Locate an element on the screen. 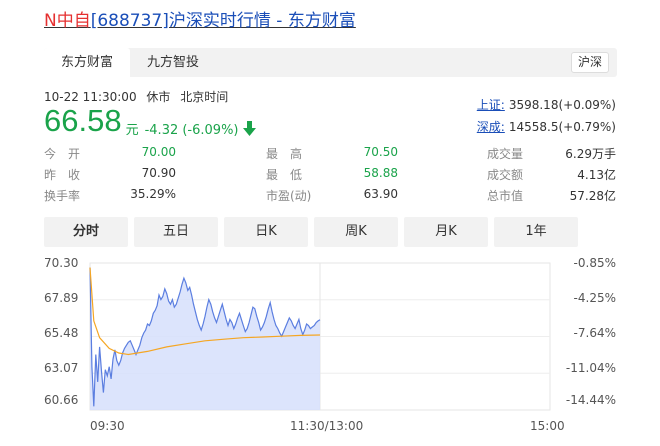 Image resolution: width=660 pixels, height=446 pixels. y-tick-pct-2: -7.64% is located at coordinates (594, 333).